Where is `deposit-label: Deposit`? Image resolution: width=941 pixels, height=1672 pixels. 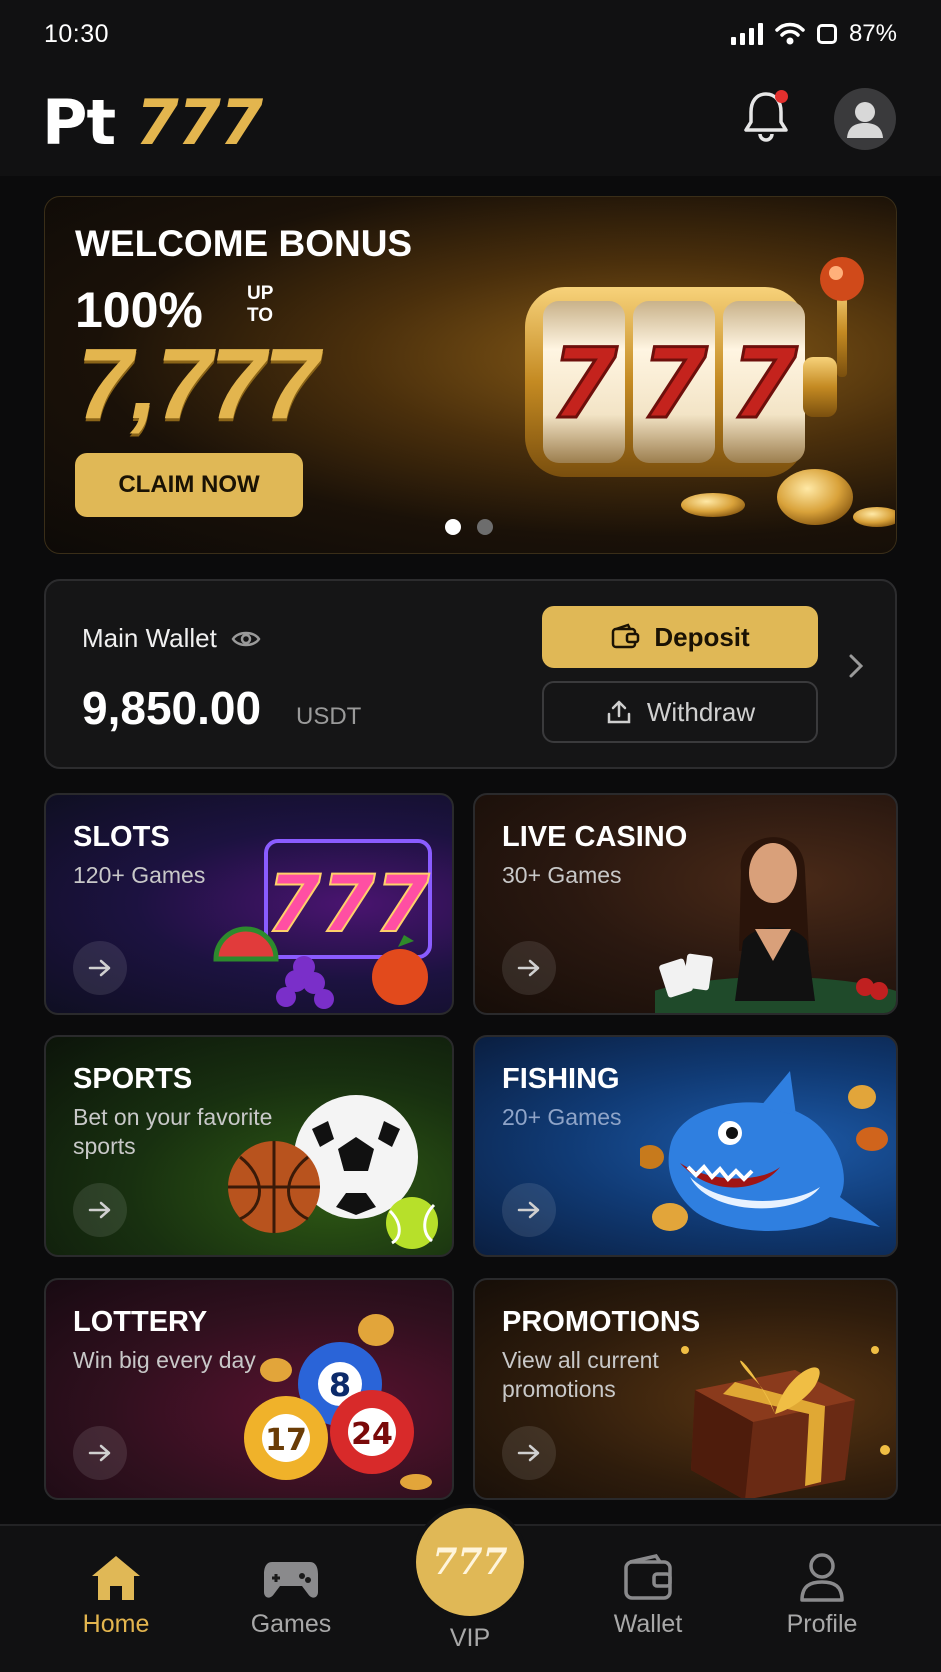
deposit-label: Deposit is located at coordinates (702, 636).